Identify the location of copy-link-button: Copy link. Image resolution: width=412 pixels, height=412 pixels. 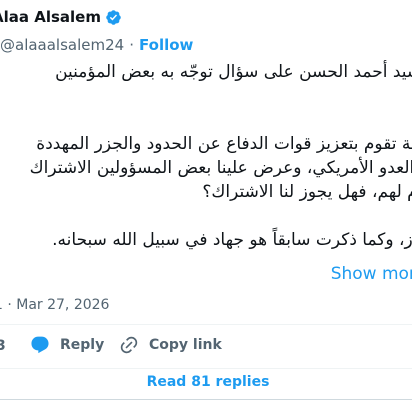
(170, 345).